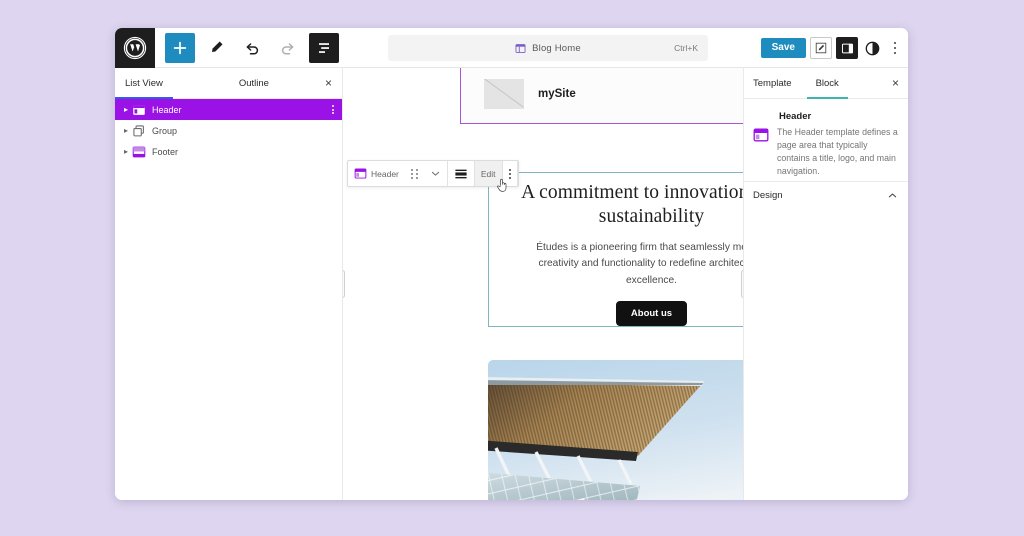 The image size is (1024, 536). Describe the element at coordinates (344, 284) in the screenshot. I see `canvas-resize-handle-left` at that location.